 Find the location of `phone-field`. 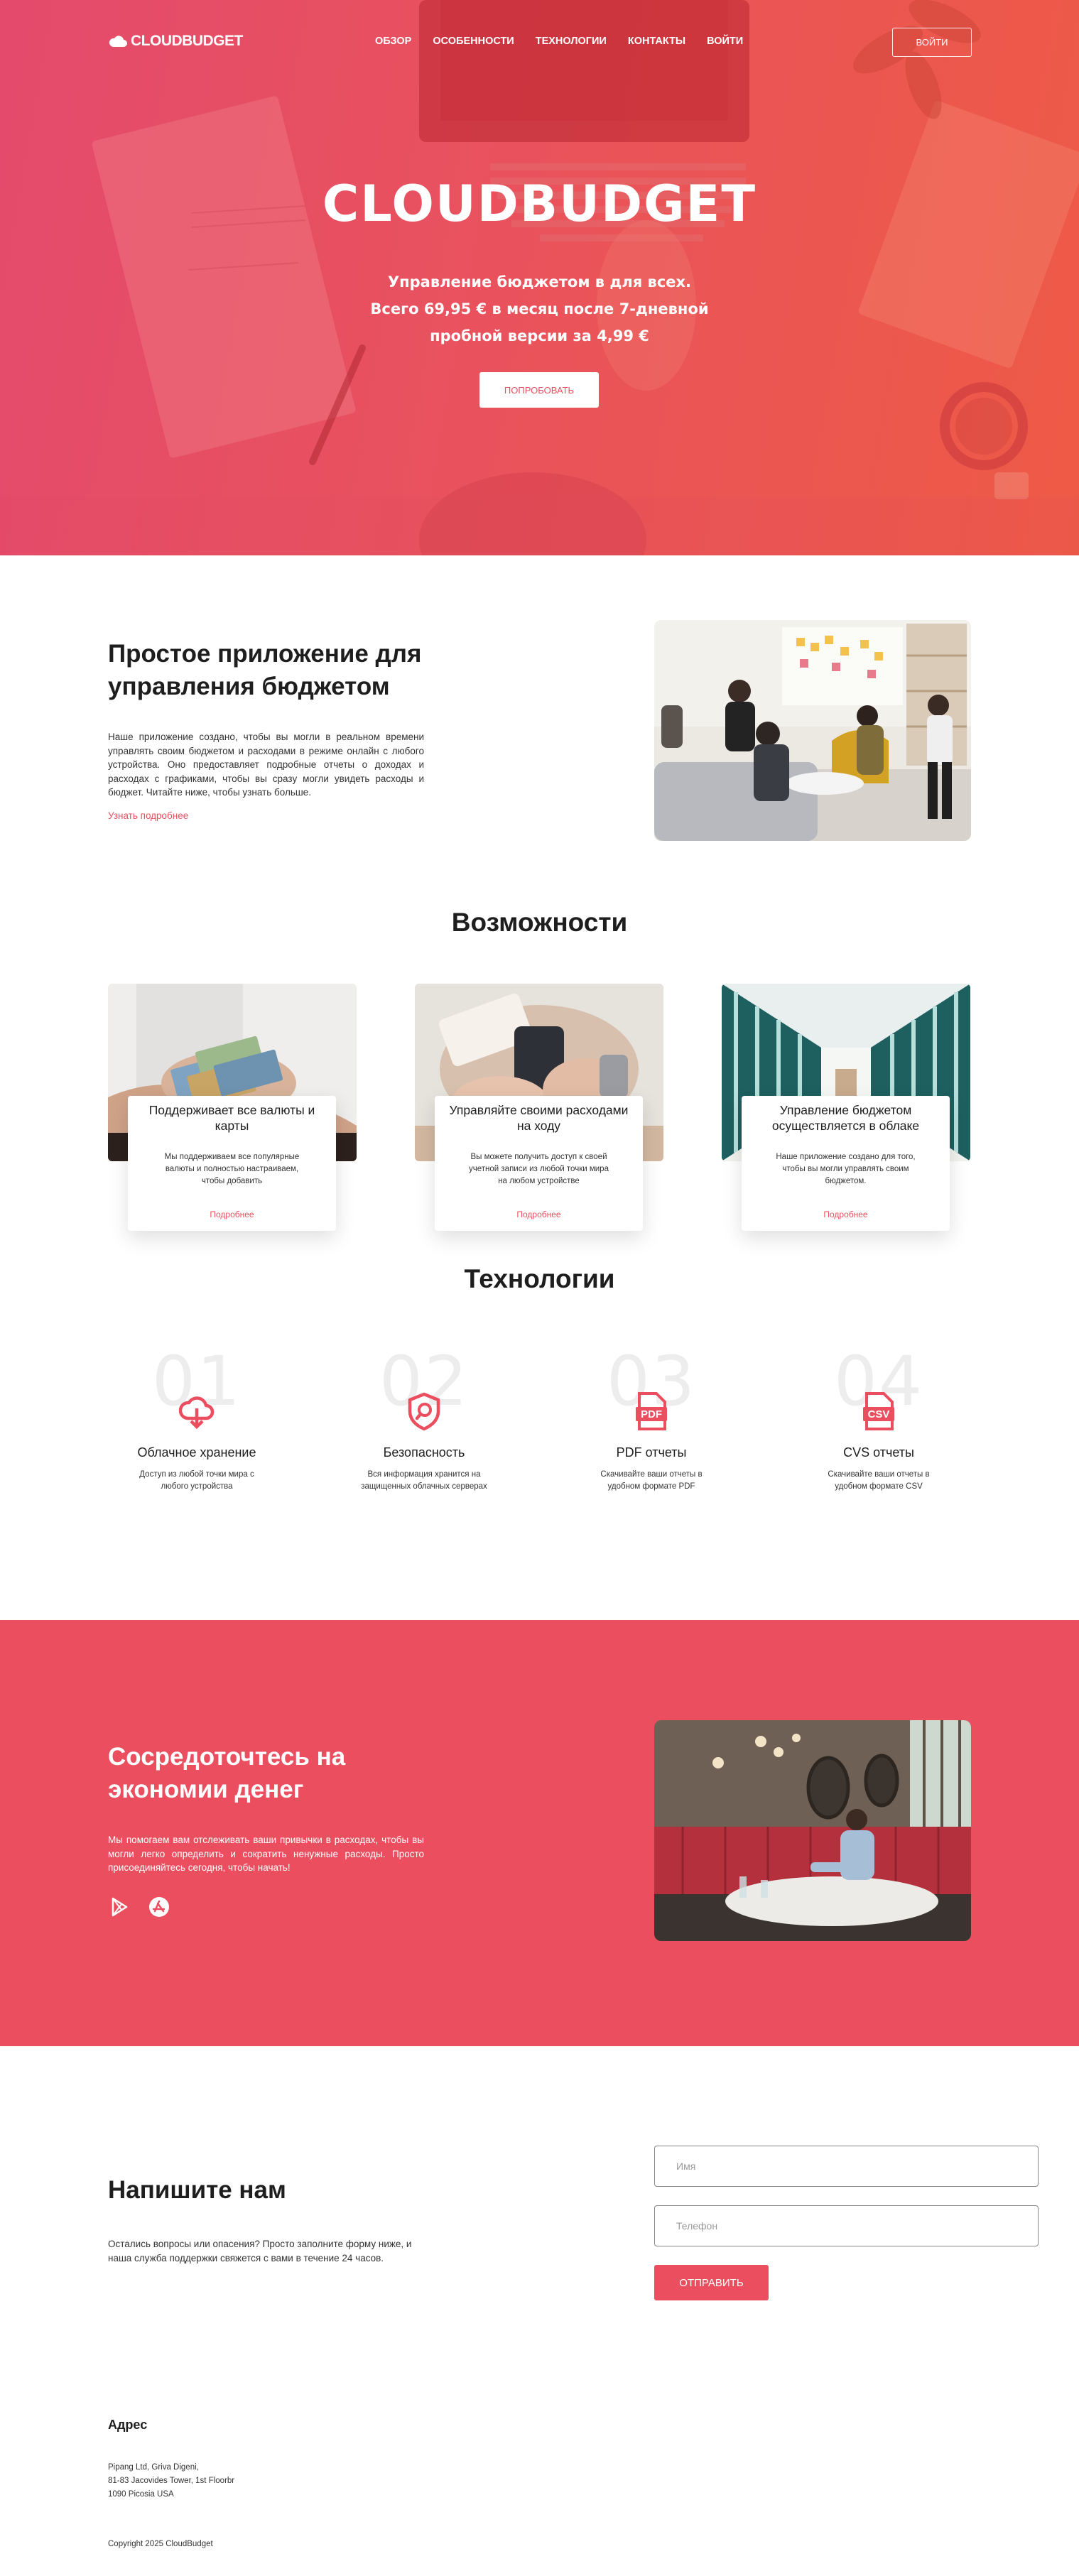

phone-field is located at coordinates (847, 2225).